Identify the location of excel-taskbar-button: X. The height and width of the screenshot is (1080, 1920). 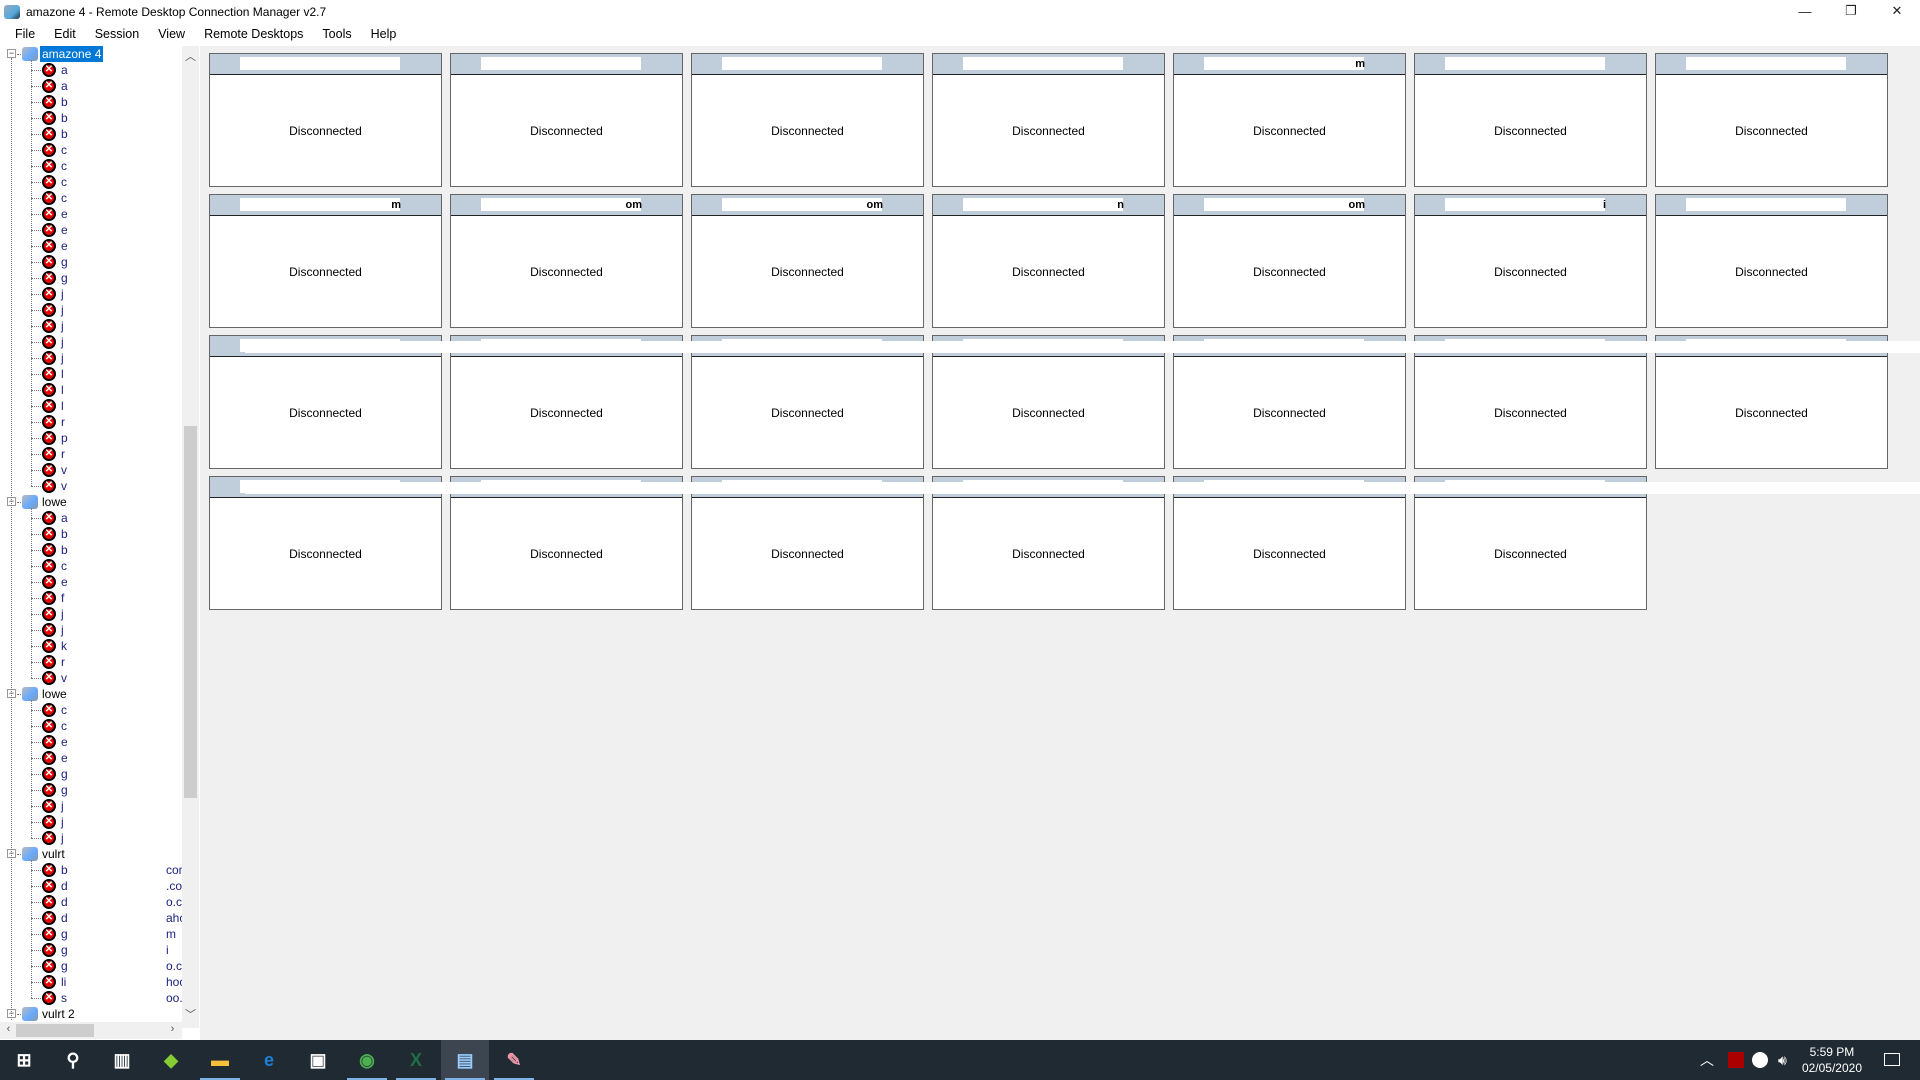
(416, 1060).